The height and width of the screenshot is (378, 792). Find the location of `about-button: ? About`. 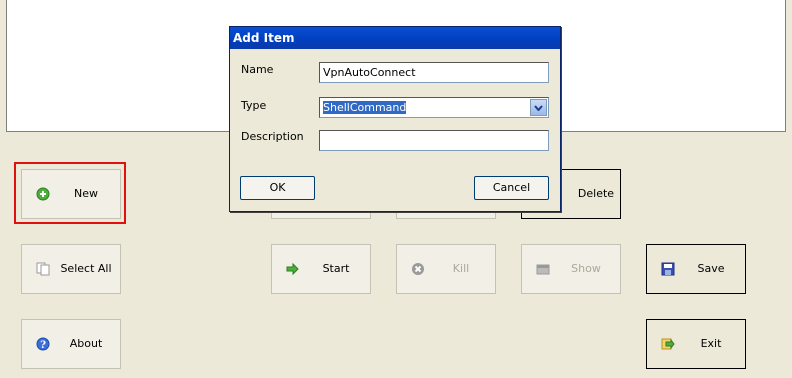

about-button: ? About is located at coordinates (71, 344).